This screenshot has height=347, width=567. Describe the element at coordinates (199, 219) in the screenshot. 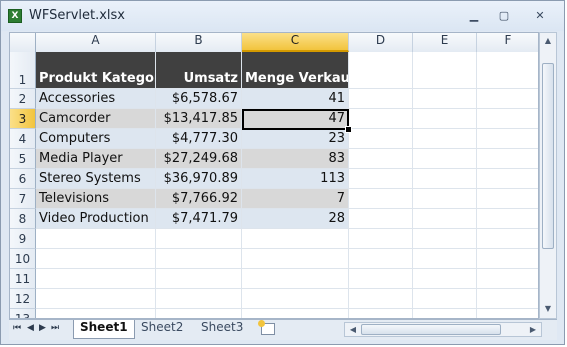

I see `table-cell: $7,471.79` at that location.